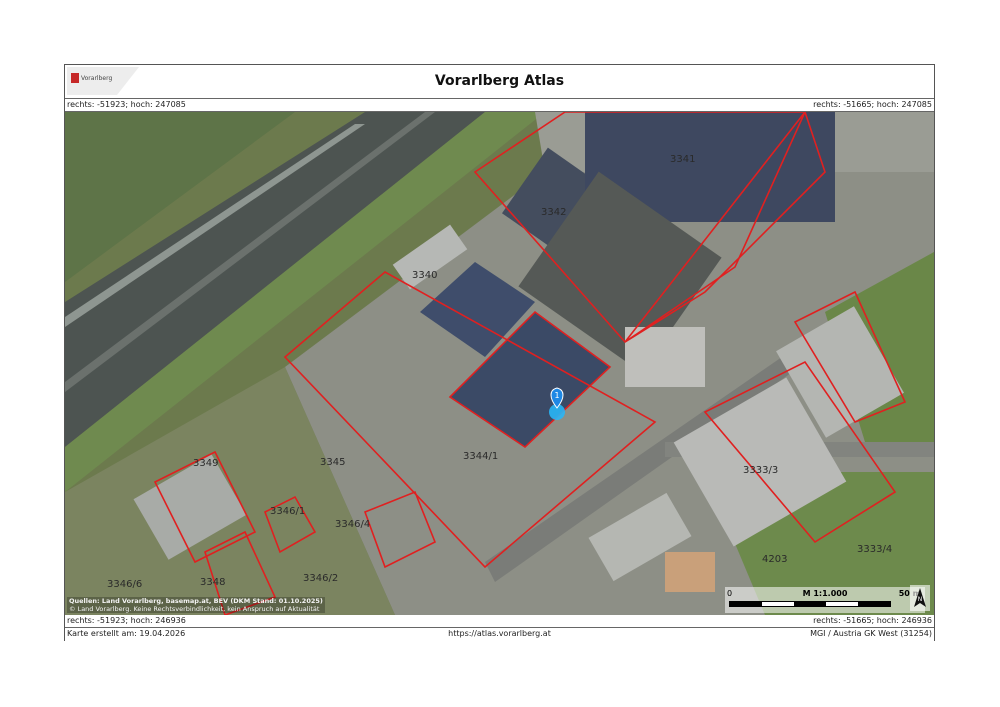 This screenshot has width=1000, height=707. I want to click on parcel-label: 4203, so click(774, 559).